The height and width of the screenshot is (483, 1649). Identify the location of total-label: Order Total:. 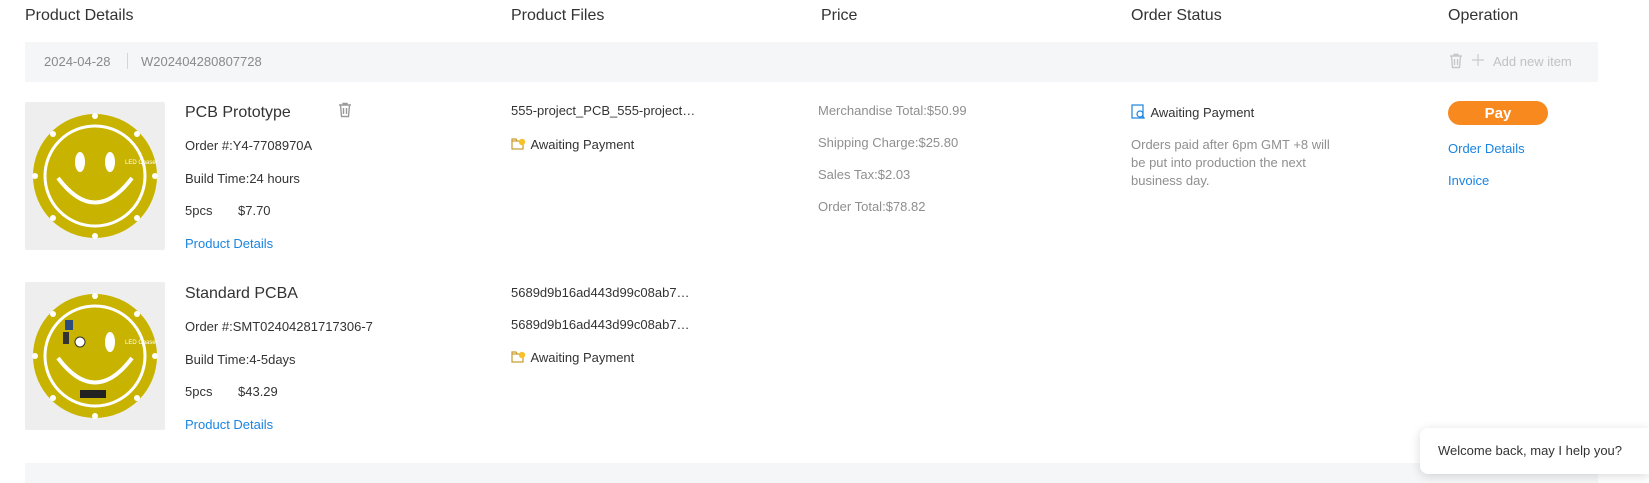
(852, 206).